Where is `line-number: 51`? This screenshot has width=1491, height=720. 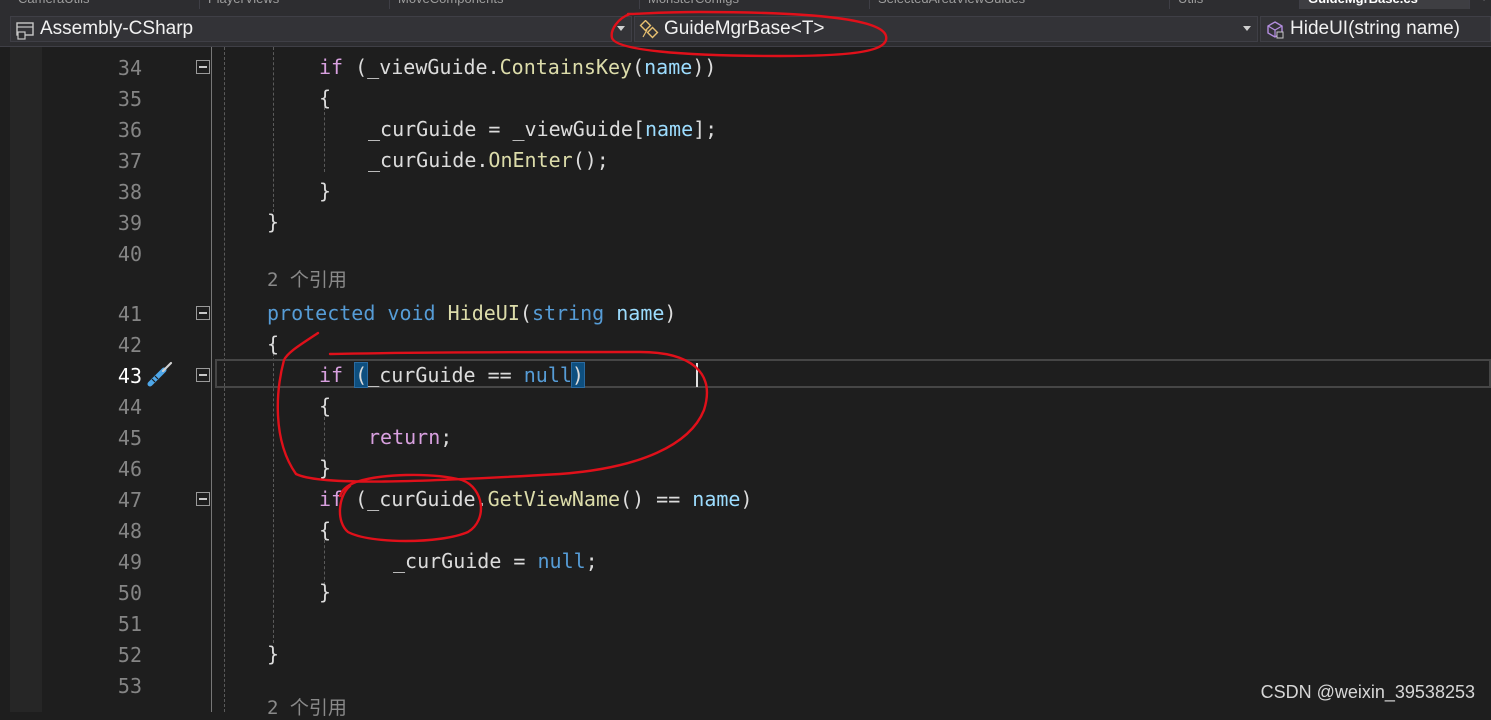 line-number: 51 is located at coordinates (129, 624).